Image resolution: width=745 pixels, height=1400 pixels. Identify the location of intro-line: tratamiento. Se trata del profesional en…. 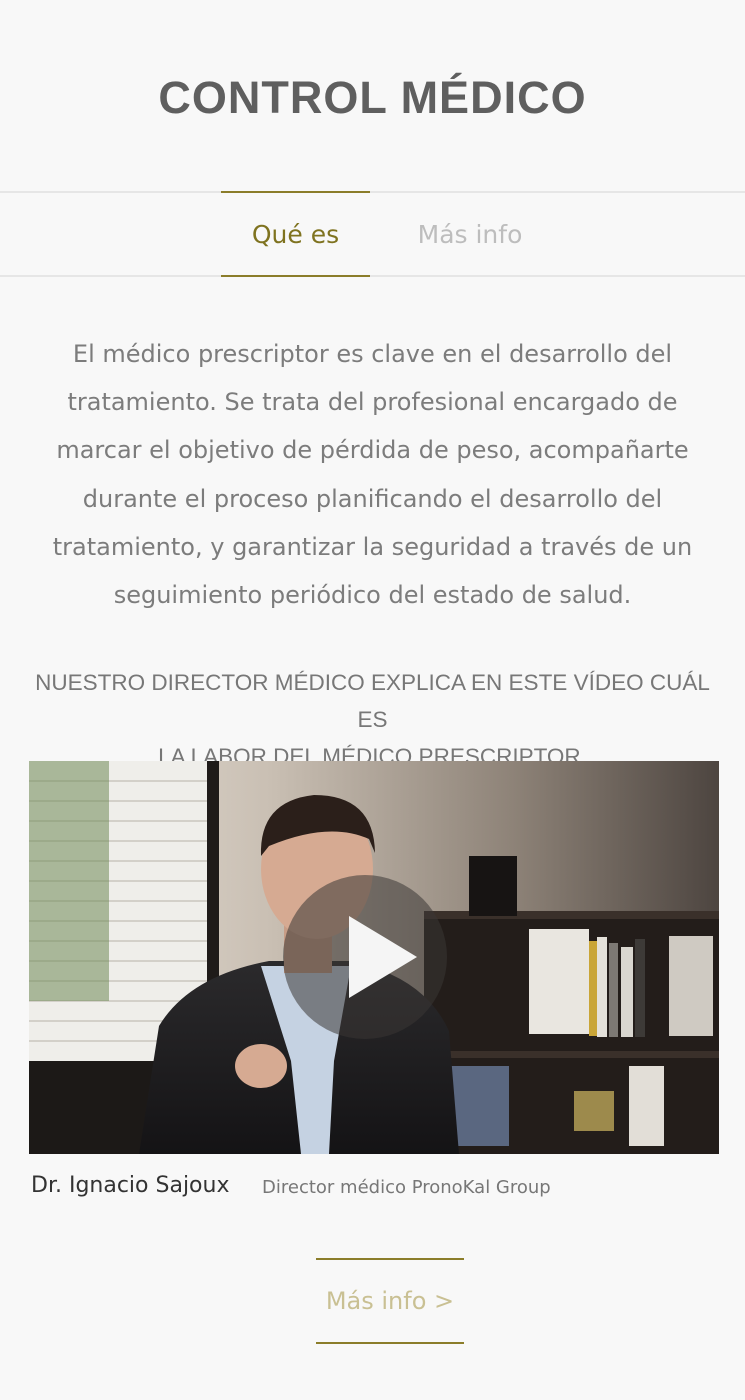
(372, 402).